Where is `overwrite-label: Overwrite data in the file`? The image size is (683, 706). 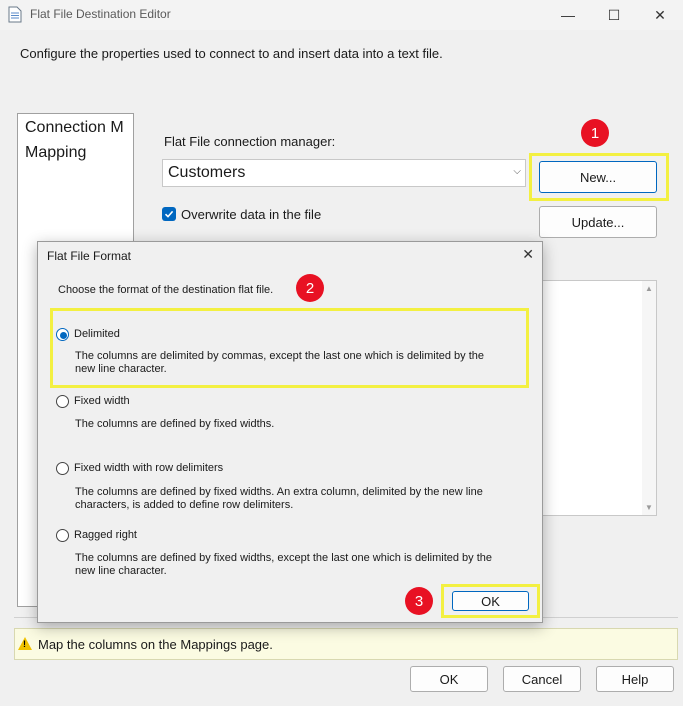 overwrite-label: Overwrite data in the file is located at coordinates (251, 214).